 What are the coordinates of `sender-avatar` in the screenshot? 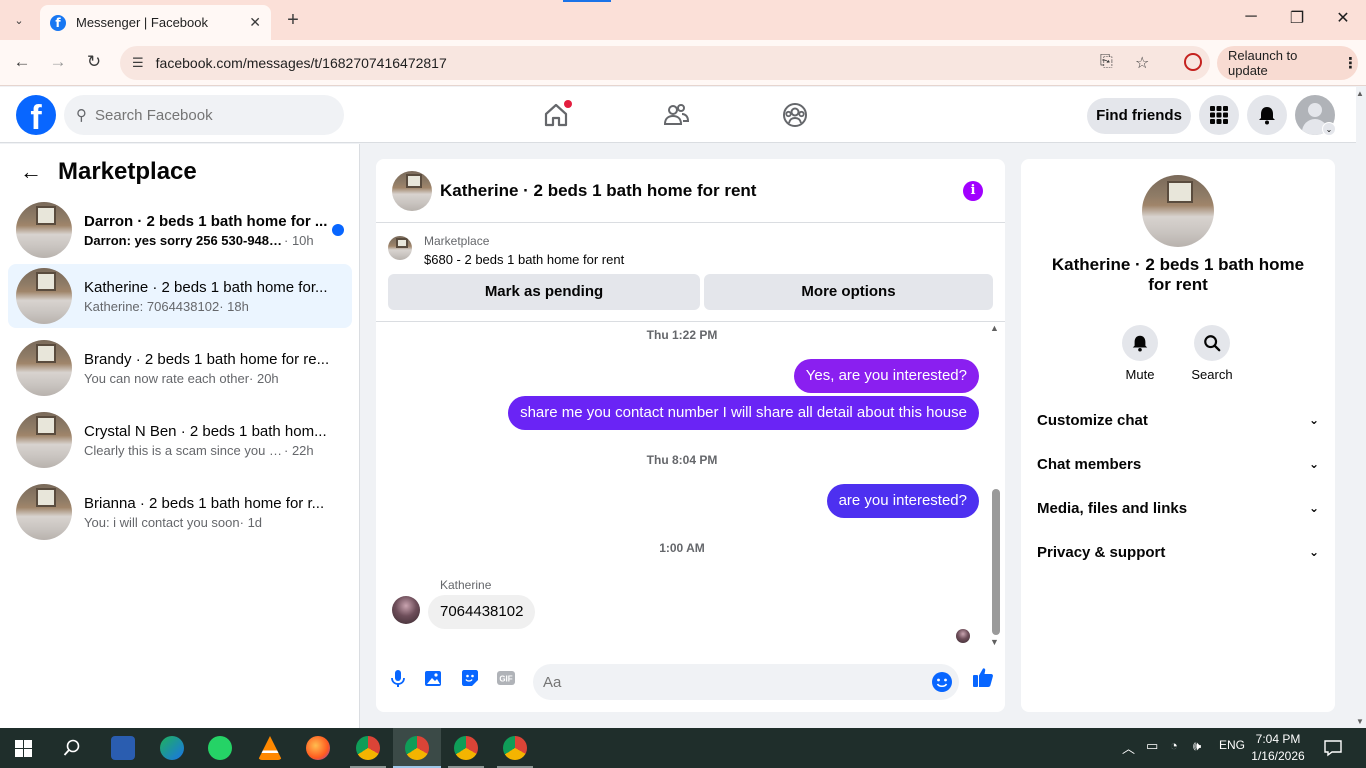 It's located at (406, 610).